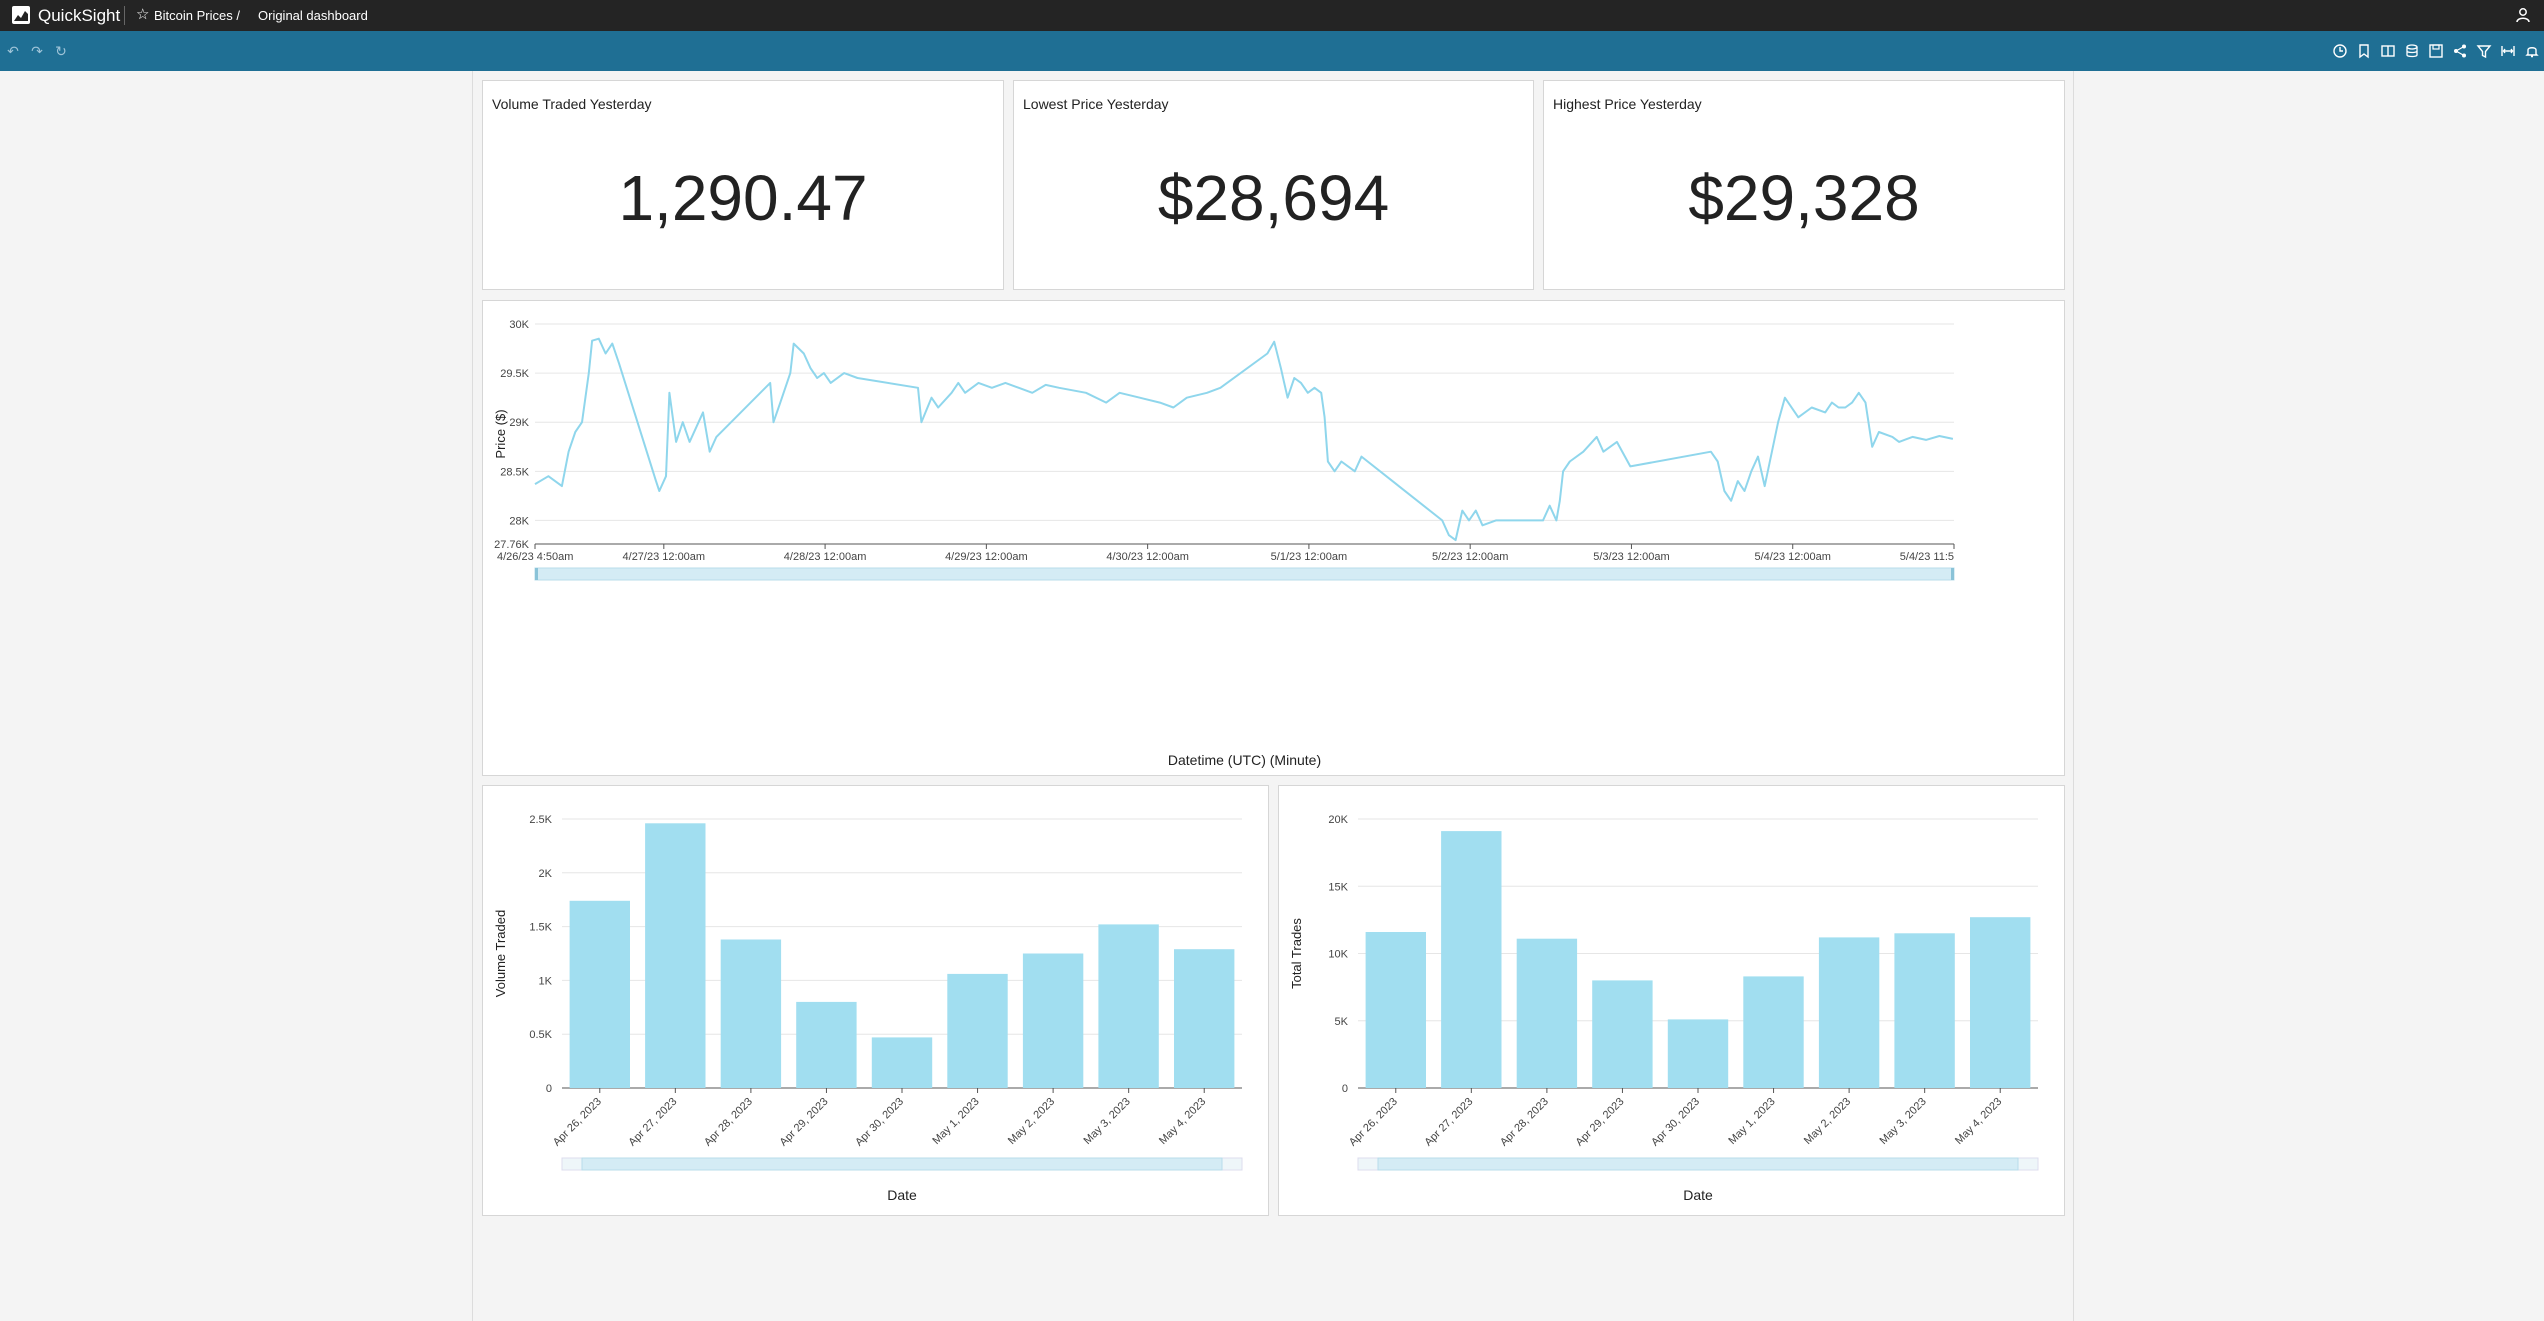 The height and width of the screenshot is (1321, 2544). I want to click on x-tick-label: 4/27/23 12:00am, so click(664, 557).